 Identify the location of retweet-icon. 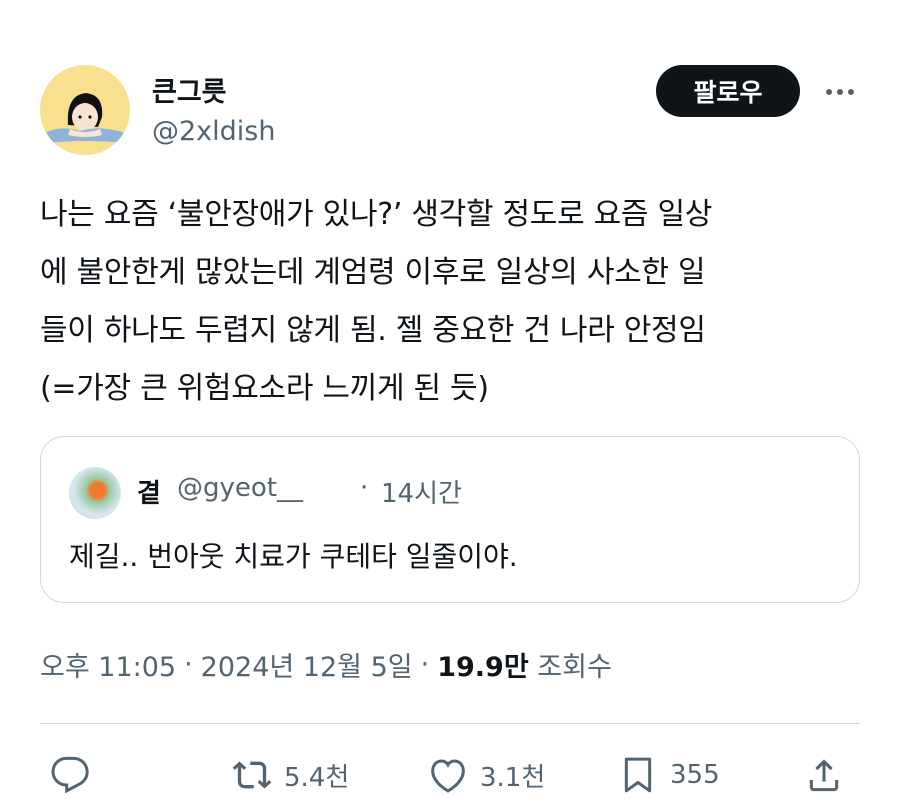
(252, 775).